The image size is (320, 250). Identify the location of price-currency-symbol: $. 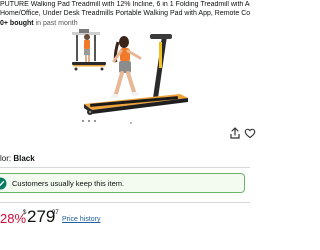
(25, 213).